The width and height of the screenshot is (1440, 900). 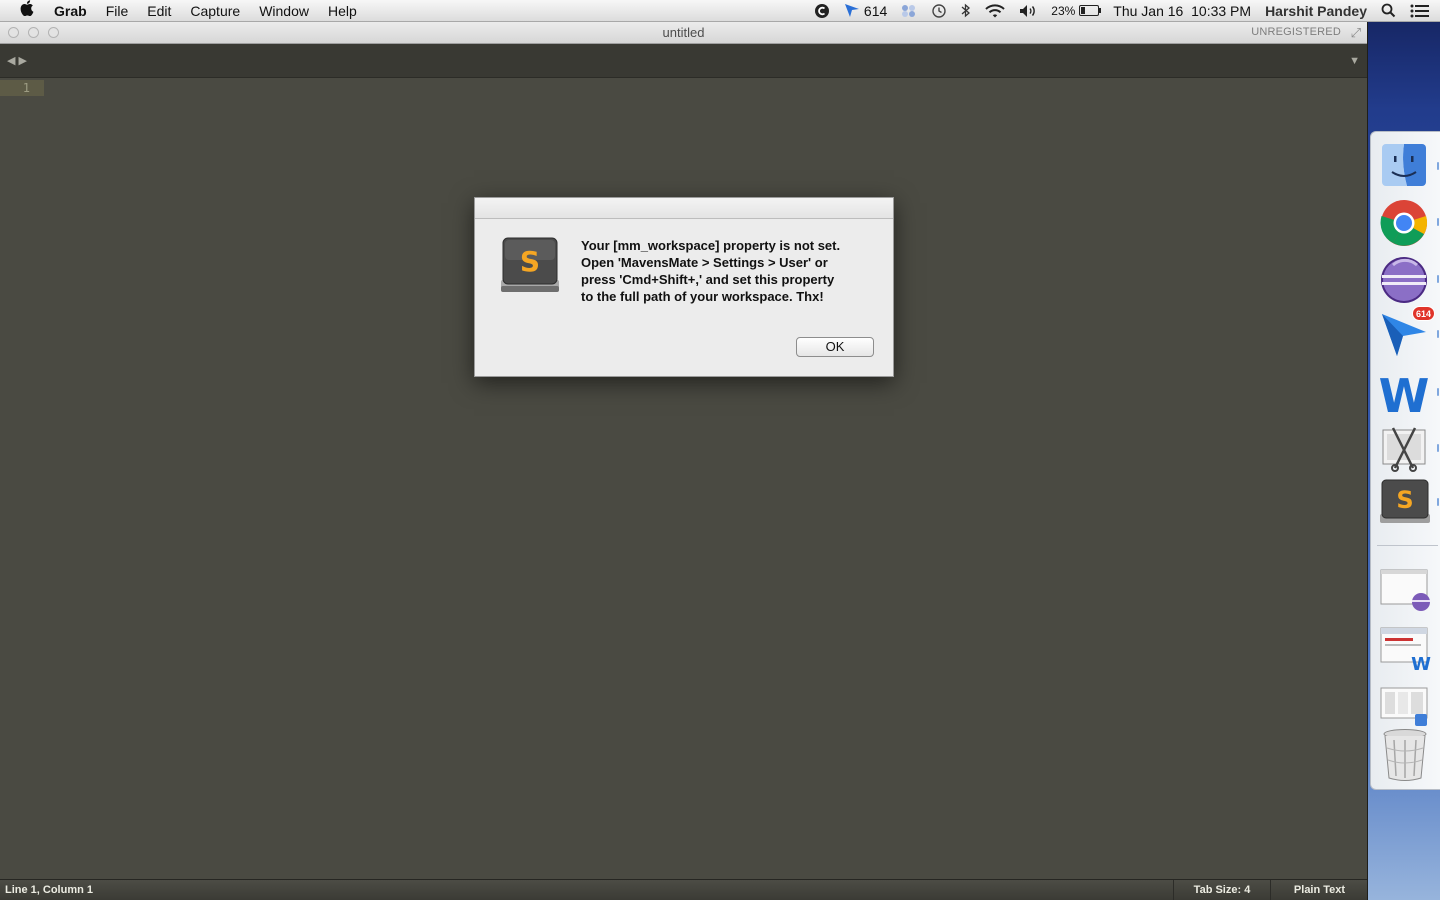 What do you see at coordinates (70, 11) in the screenshot?
I see `menu-grab: Grab` at bounding box center [70, 11].